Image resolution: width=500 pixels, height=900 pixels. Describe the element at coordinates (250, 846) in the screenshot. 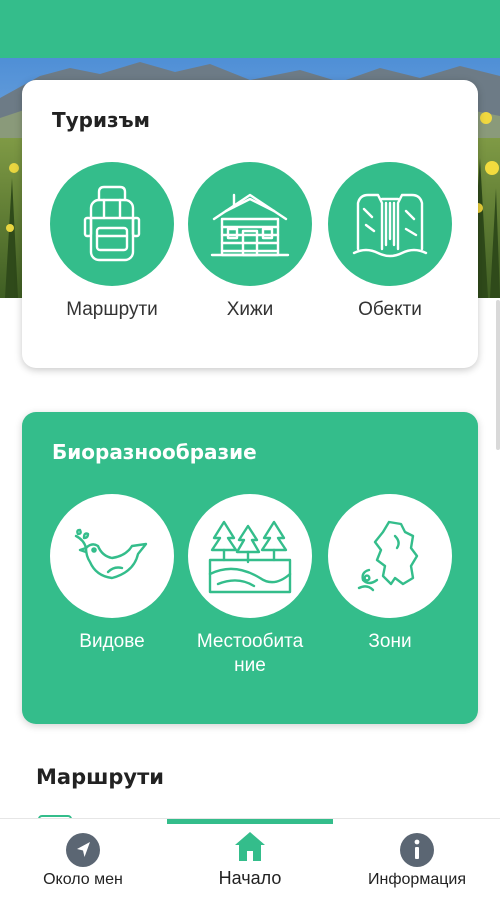

I see `home-icon` at that location.